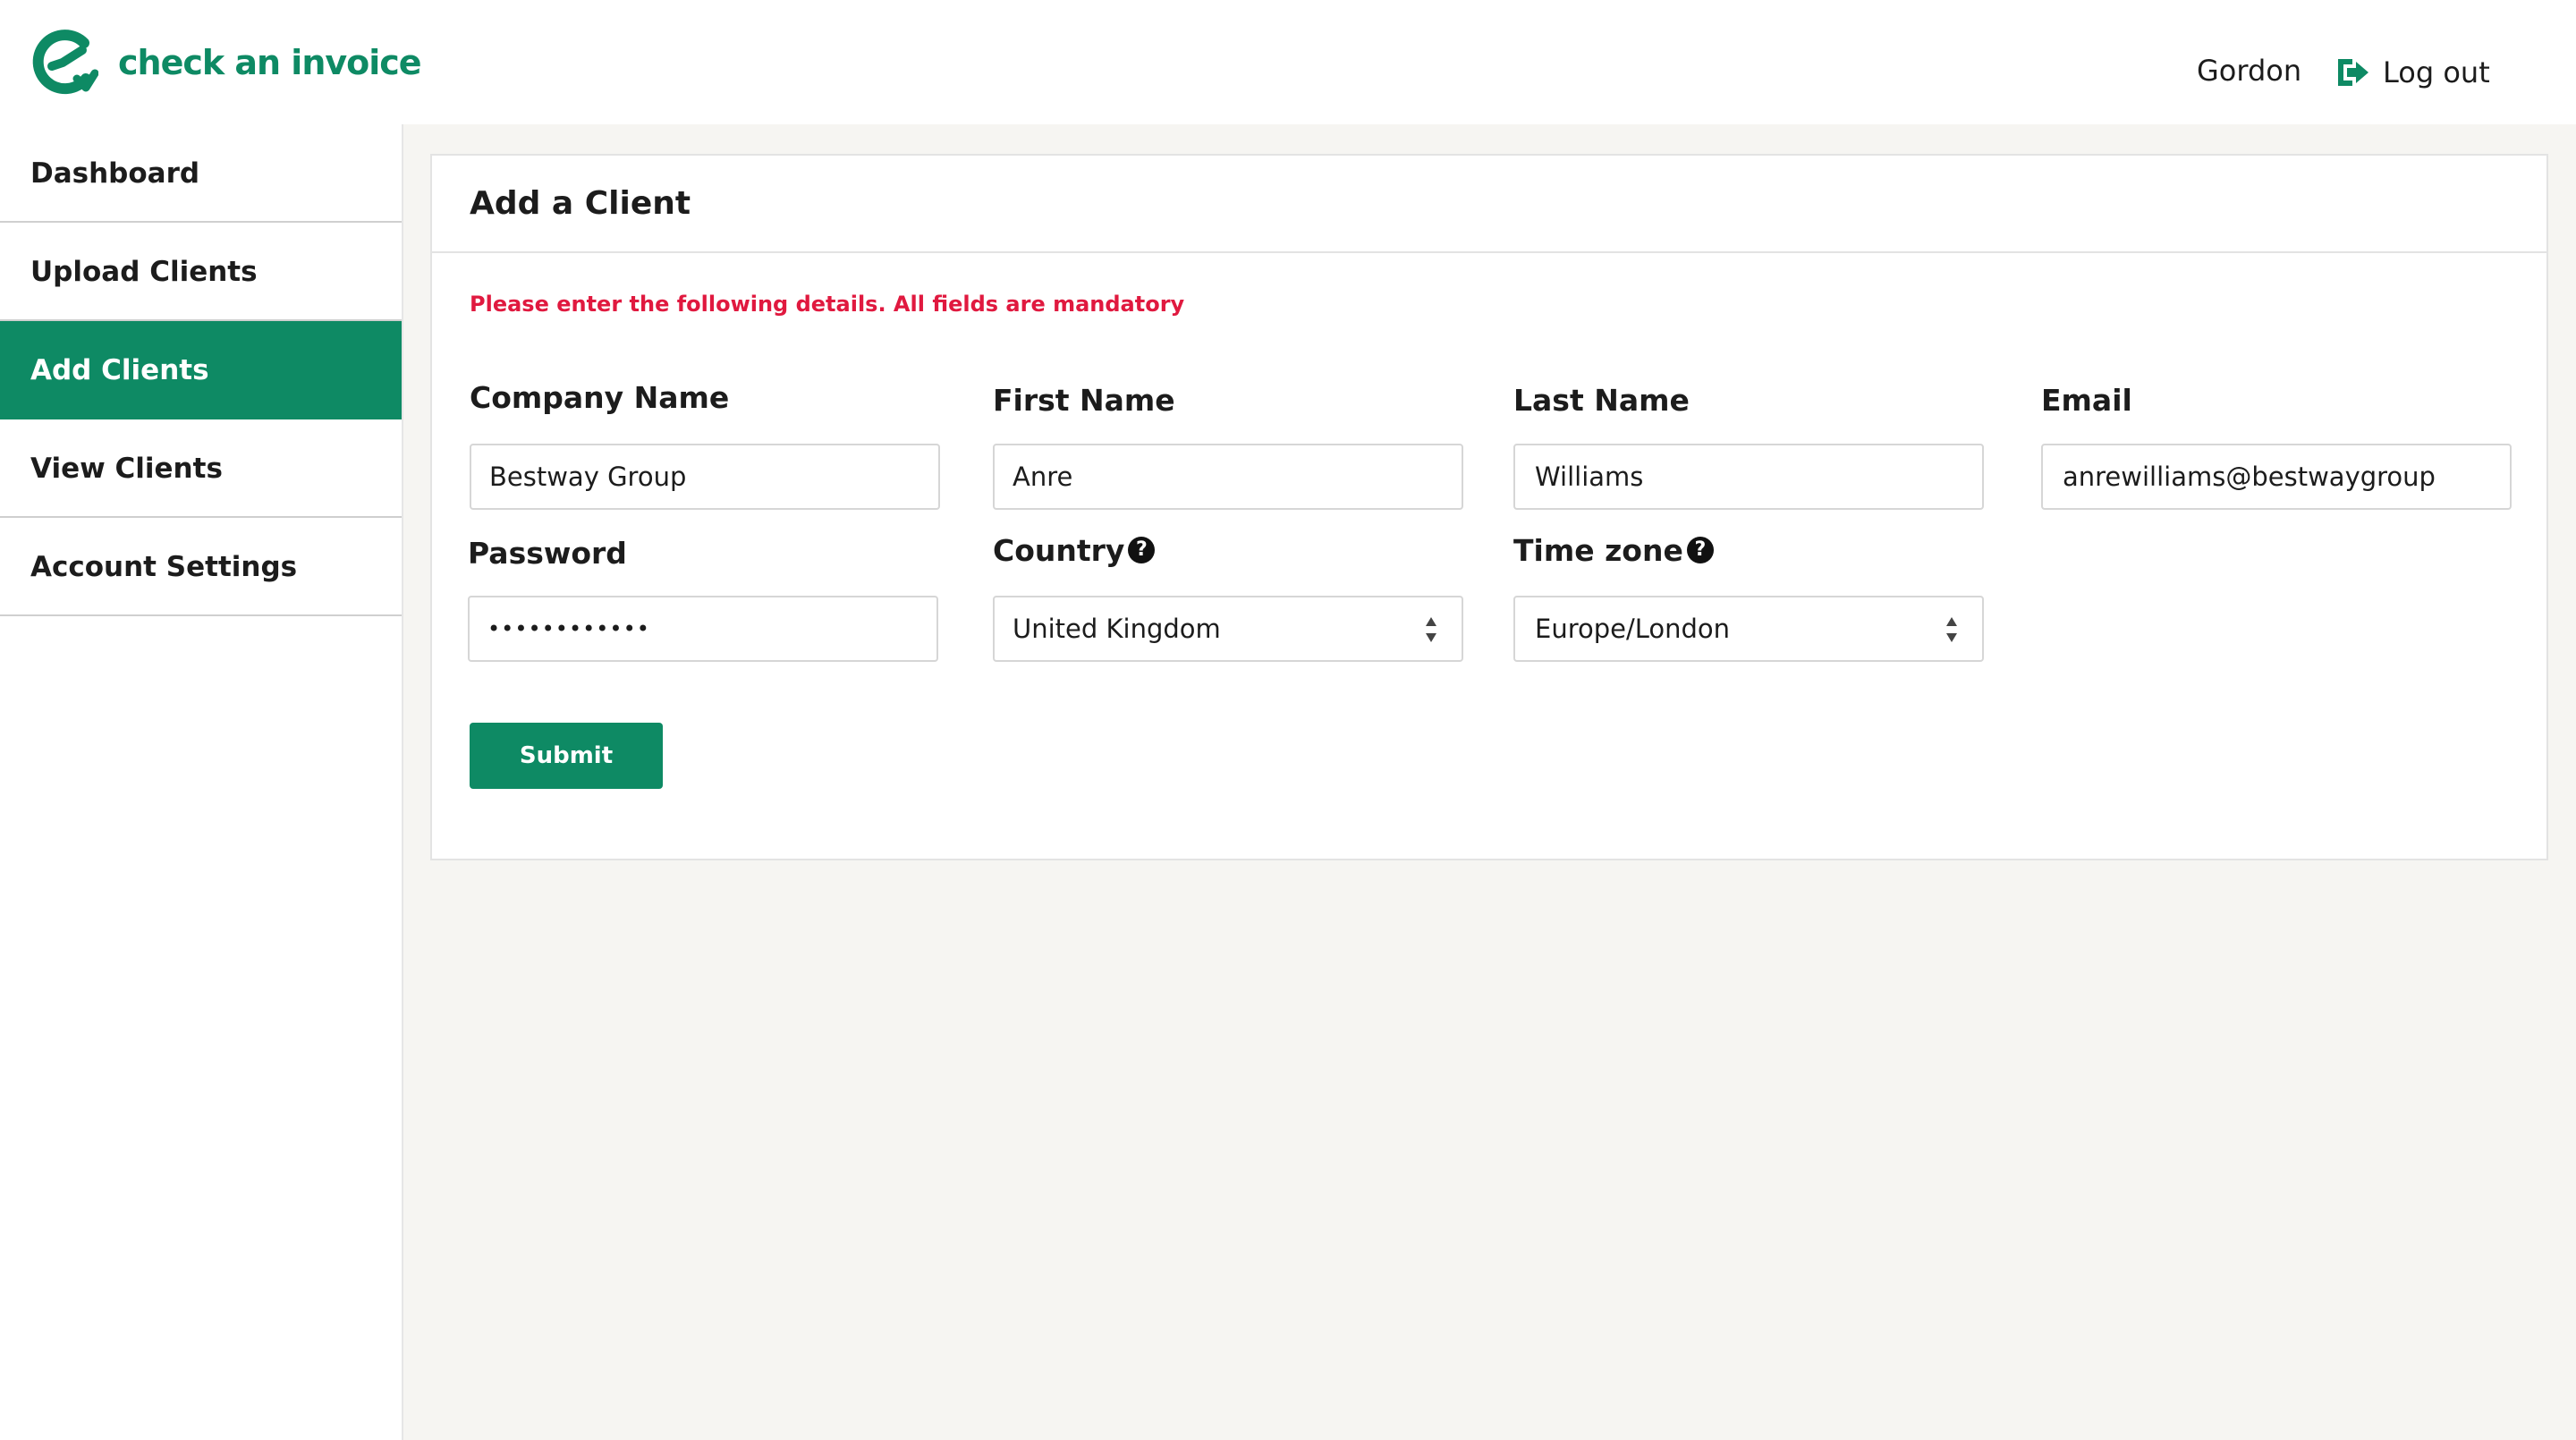  I want to click on timezone-label: Time zone, so click(1598, 550).